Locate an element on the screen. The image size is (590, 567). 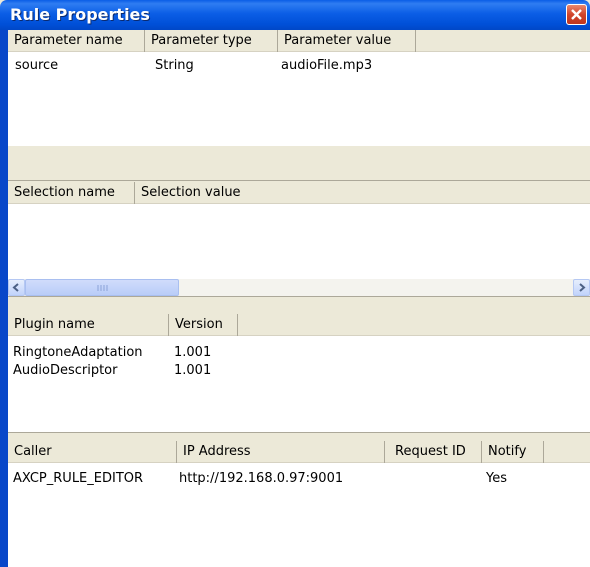
grip-icon is located at coordinates (102, 288).